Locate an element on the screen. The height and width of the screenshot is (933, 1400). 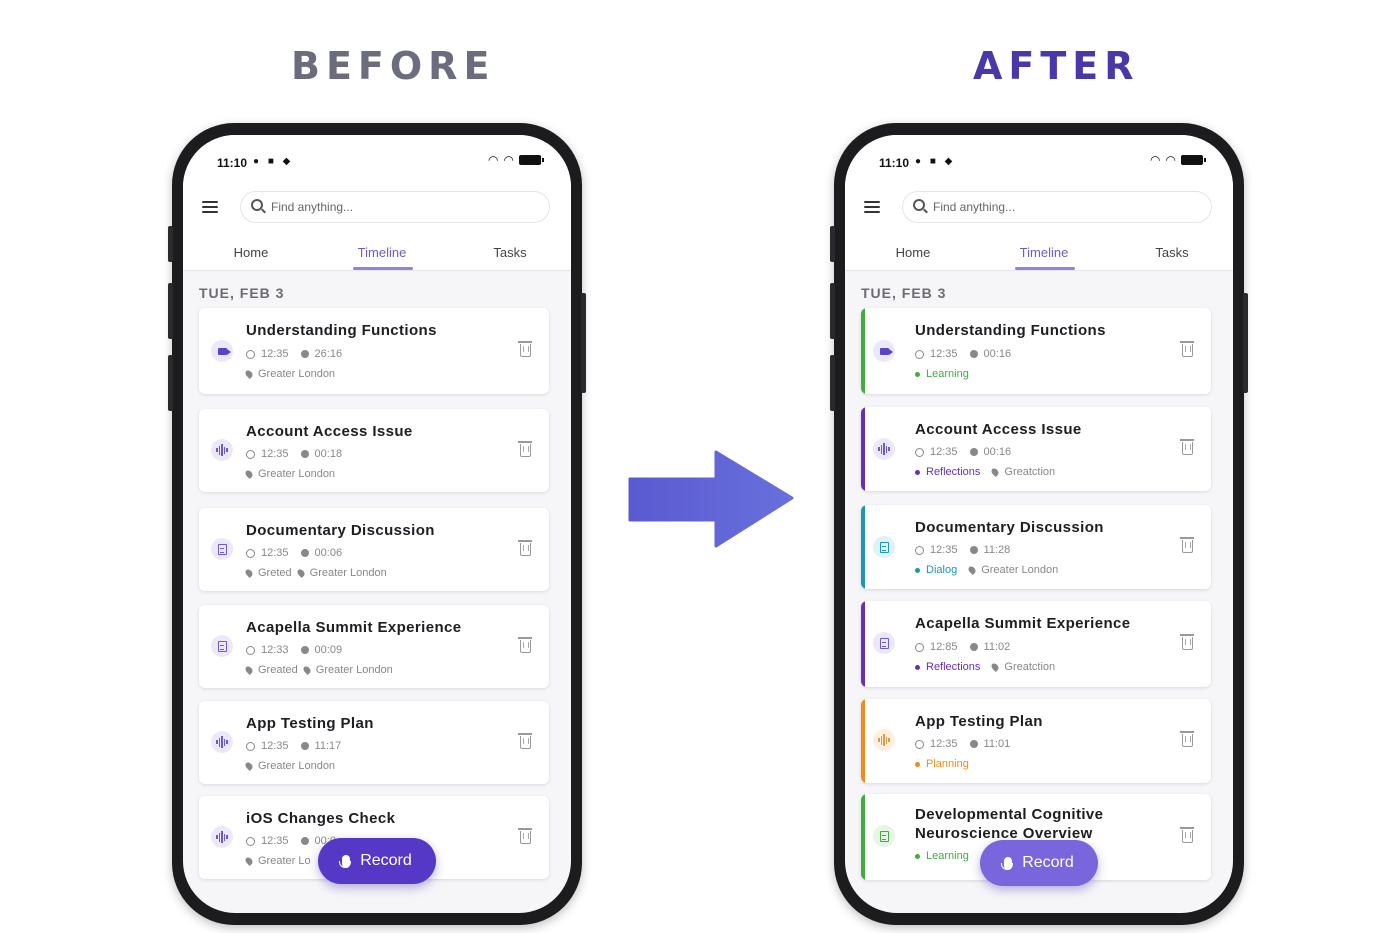
volume-button is located at coordinates (170, 311).